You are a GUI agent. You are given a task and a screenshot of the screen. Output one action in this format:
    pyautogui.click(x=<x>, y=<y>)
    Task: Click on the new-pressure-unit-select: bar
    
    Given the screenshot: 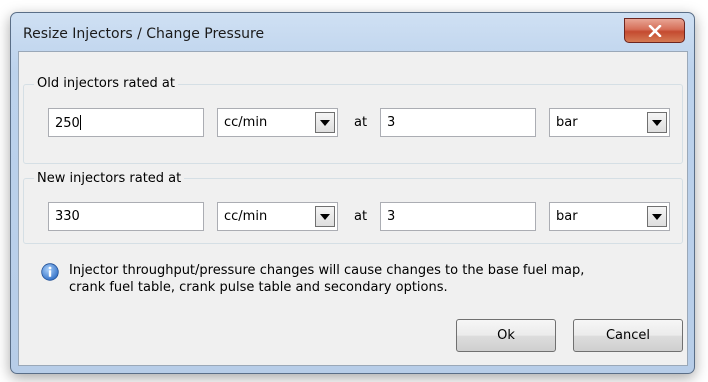 What is the action you would take?
    pyautogui.click(x=609, y=216)
    